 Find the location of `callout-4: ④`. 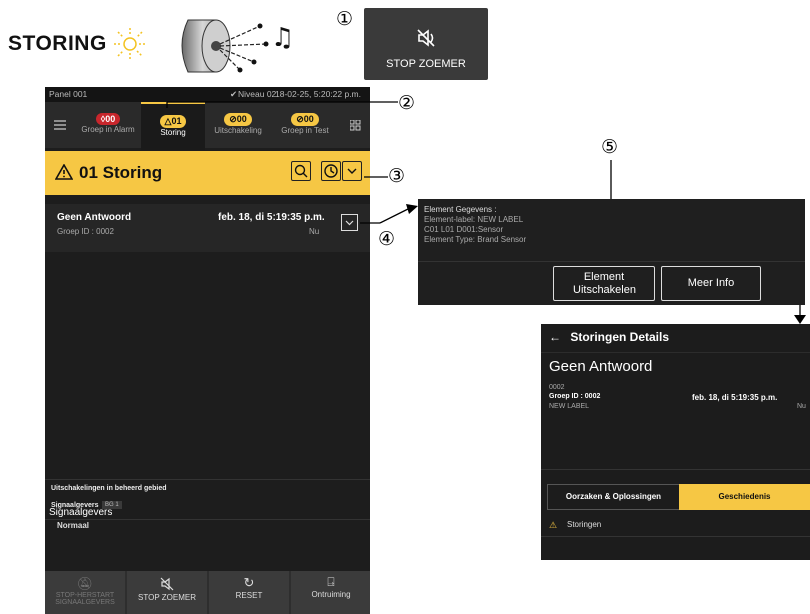

callout-4: ④ is located at coordinates (387, 239).